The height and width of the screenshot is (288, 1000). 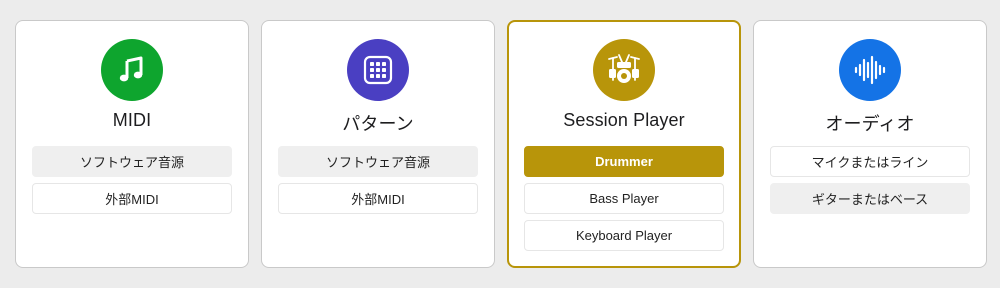 What do you see at coordinates (132, 120) in the screenshot?
I see `card-title: MIDI` at bounding box center [132, 120].